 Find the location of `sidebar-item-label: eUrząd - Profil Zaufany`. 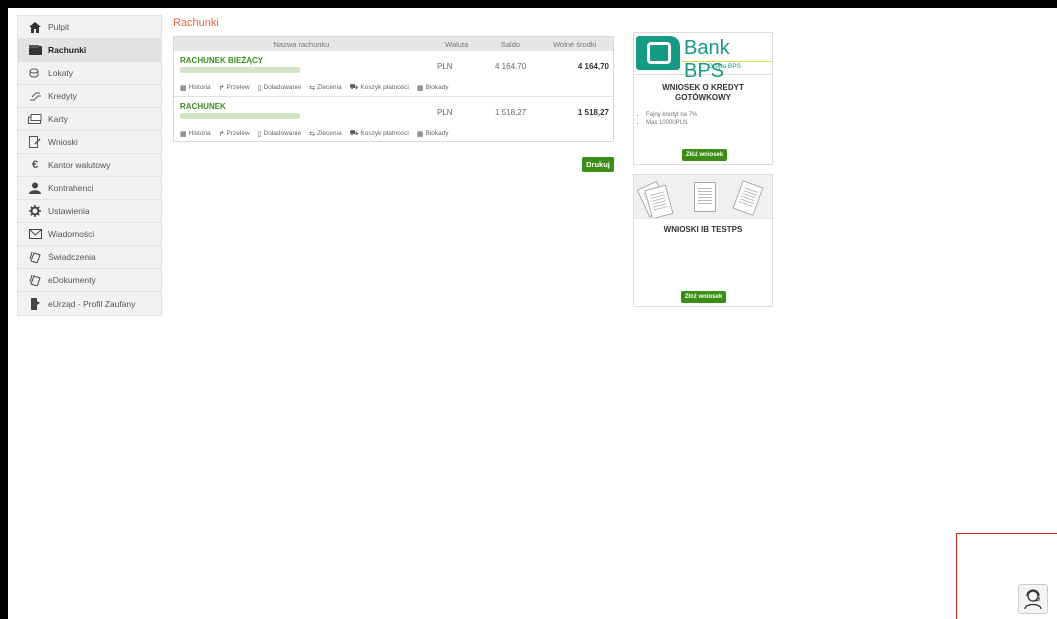

sidebar-item-label: eUrząd - Profil Zaufany is located at coordinates (92, 303).